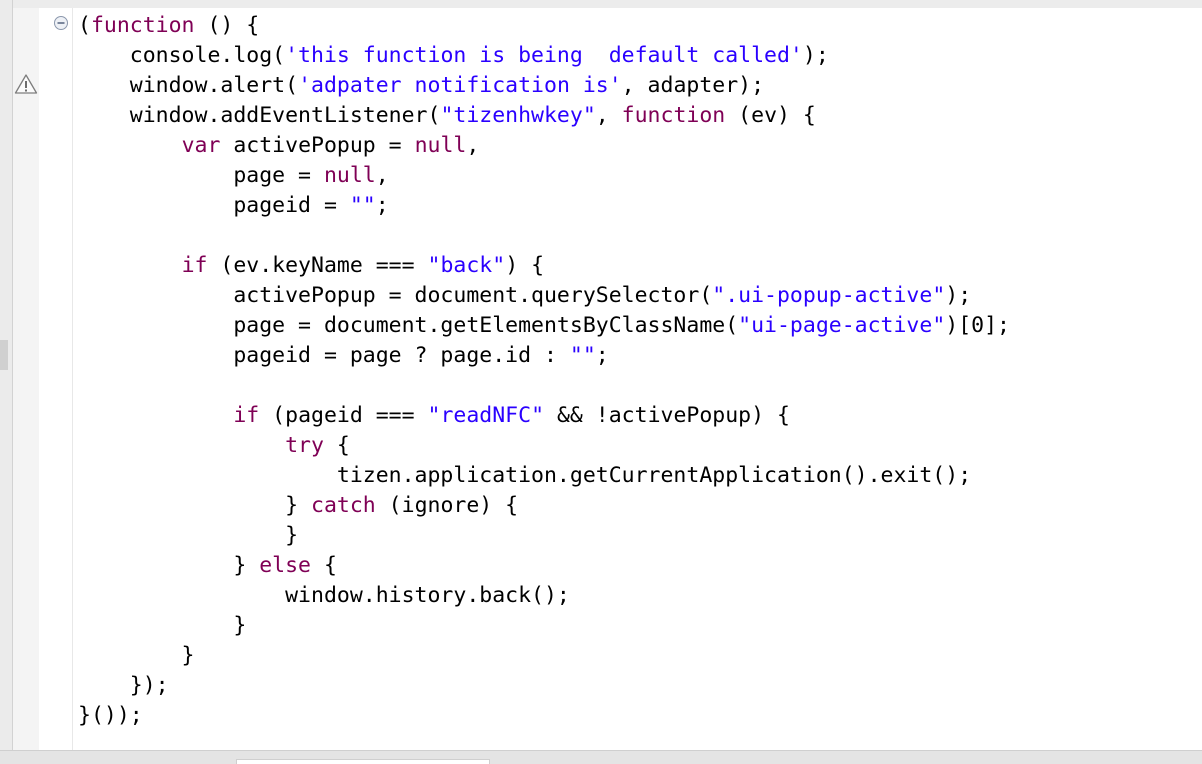  What do you see at coordinates (693, 85) in the screenshot?
I see `code-token: , adapter);` at bounding box center [693, 85].